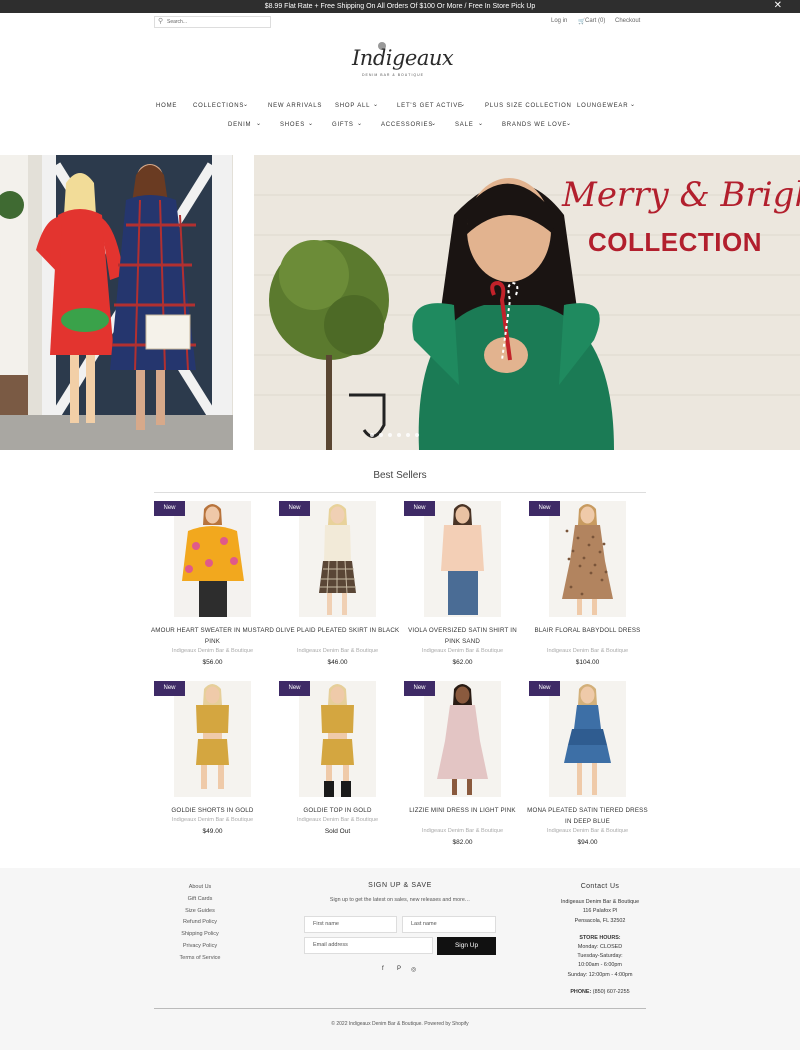 The image size is (800, 1050). I want to click on nav-gifts: GIFTS, so click(343, 125).